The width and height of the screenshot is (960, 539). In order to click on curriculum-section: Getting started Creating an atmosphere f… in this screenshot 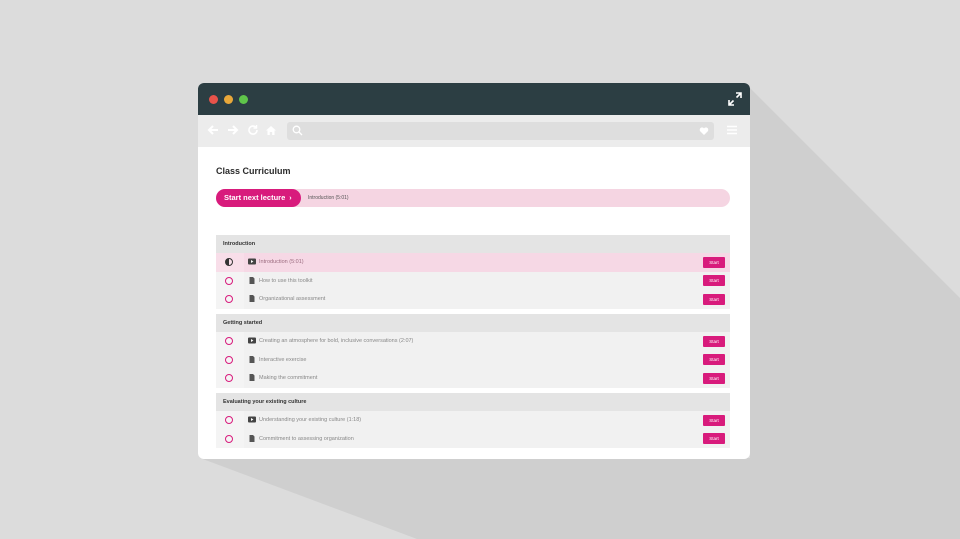, I will do `click(473, 351)`.